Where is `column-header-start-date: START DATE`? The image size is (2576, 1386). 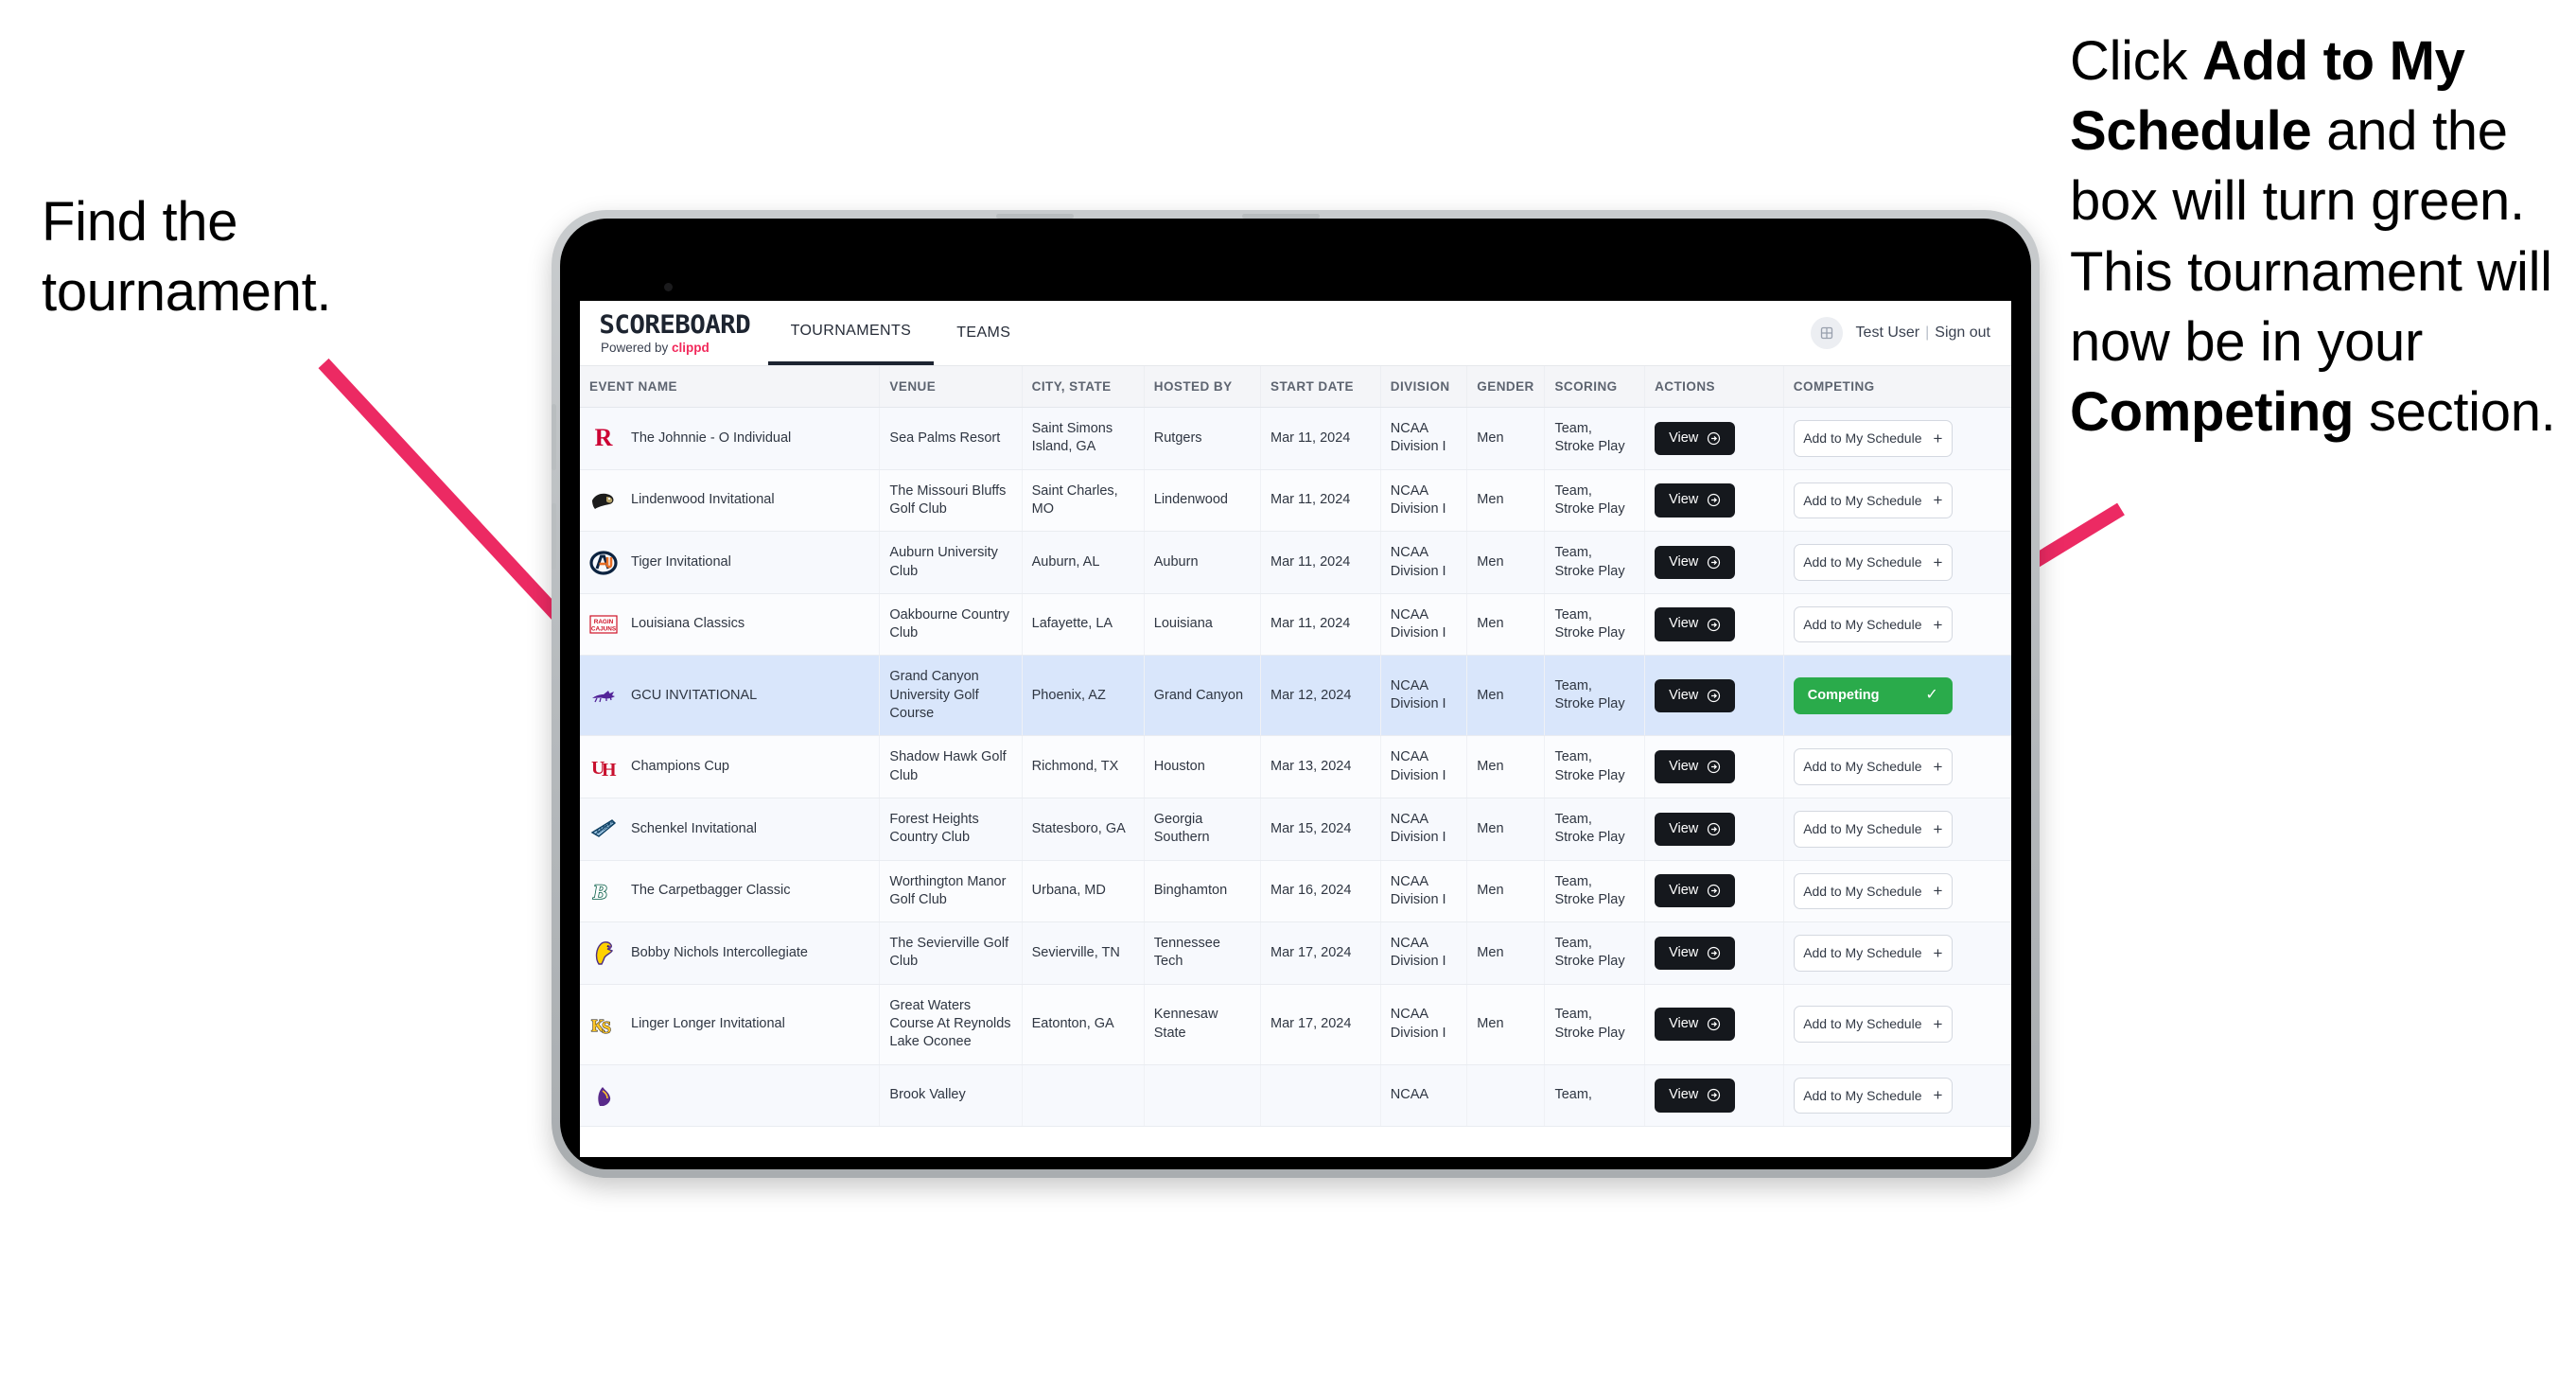 column-header-start-date: START DATE is located at coordinates (1321, 387).